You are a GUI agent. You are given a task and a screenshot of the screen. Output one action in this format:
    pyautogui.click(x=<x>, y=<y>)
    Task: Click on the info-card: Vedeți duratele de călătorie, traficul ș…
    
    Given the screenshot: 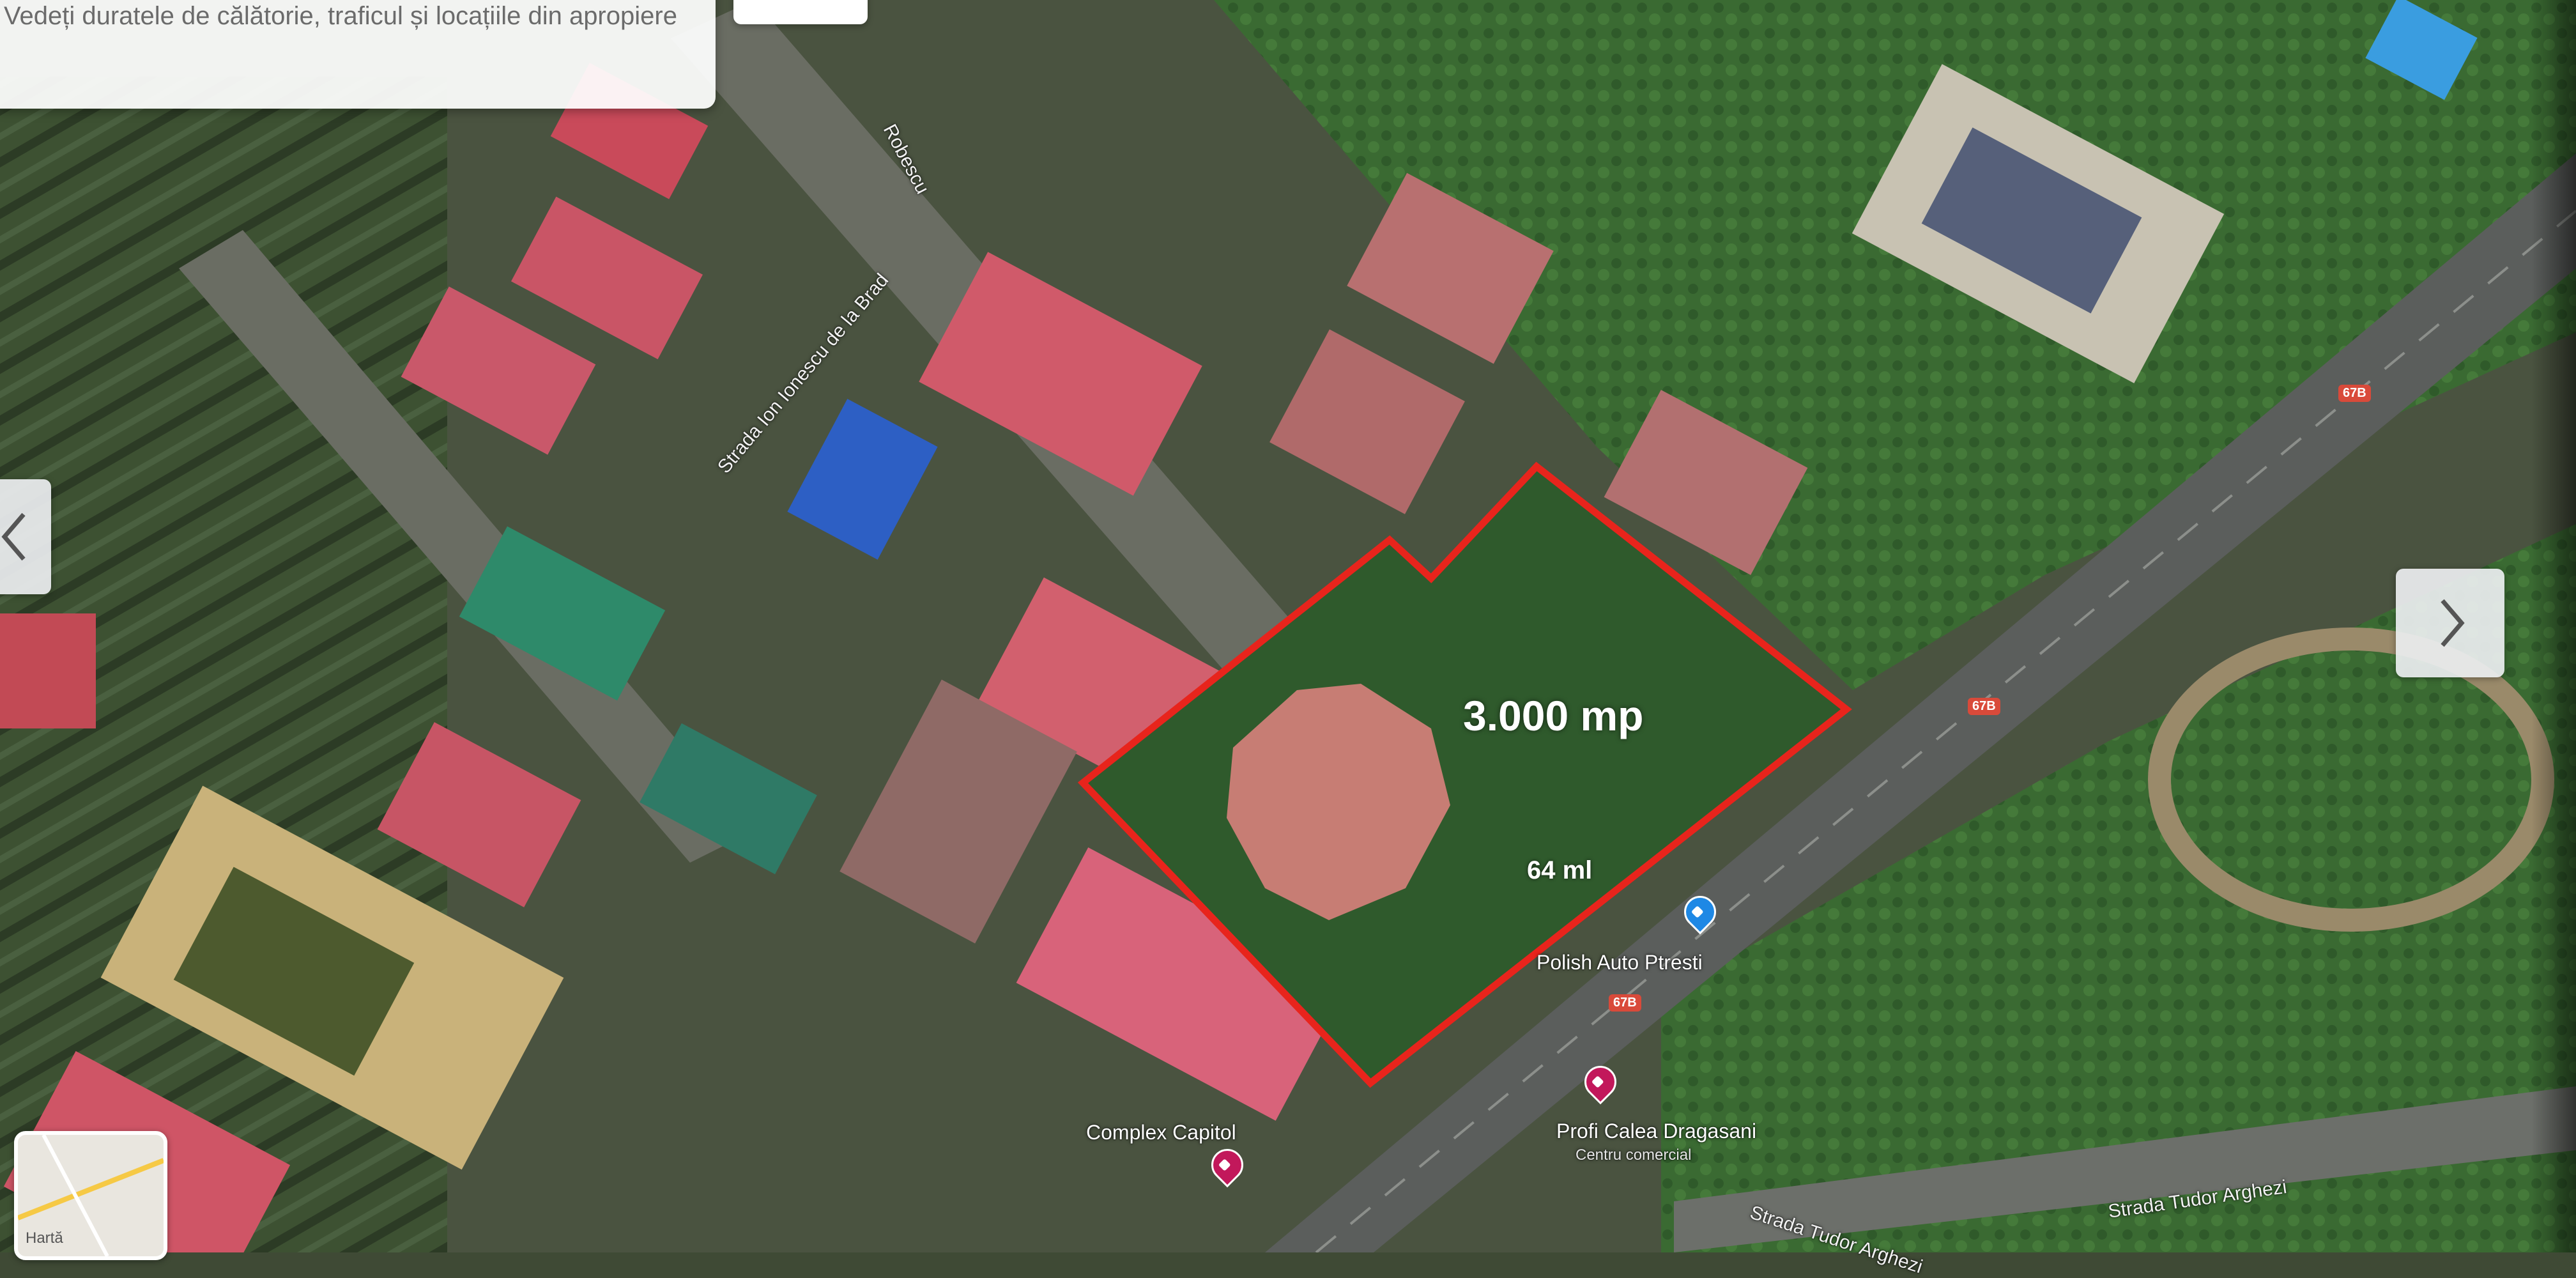 What is the action you would take?
    pyautogui.click(x=358, y=54)
    